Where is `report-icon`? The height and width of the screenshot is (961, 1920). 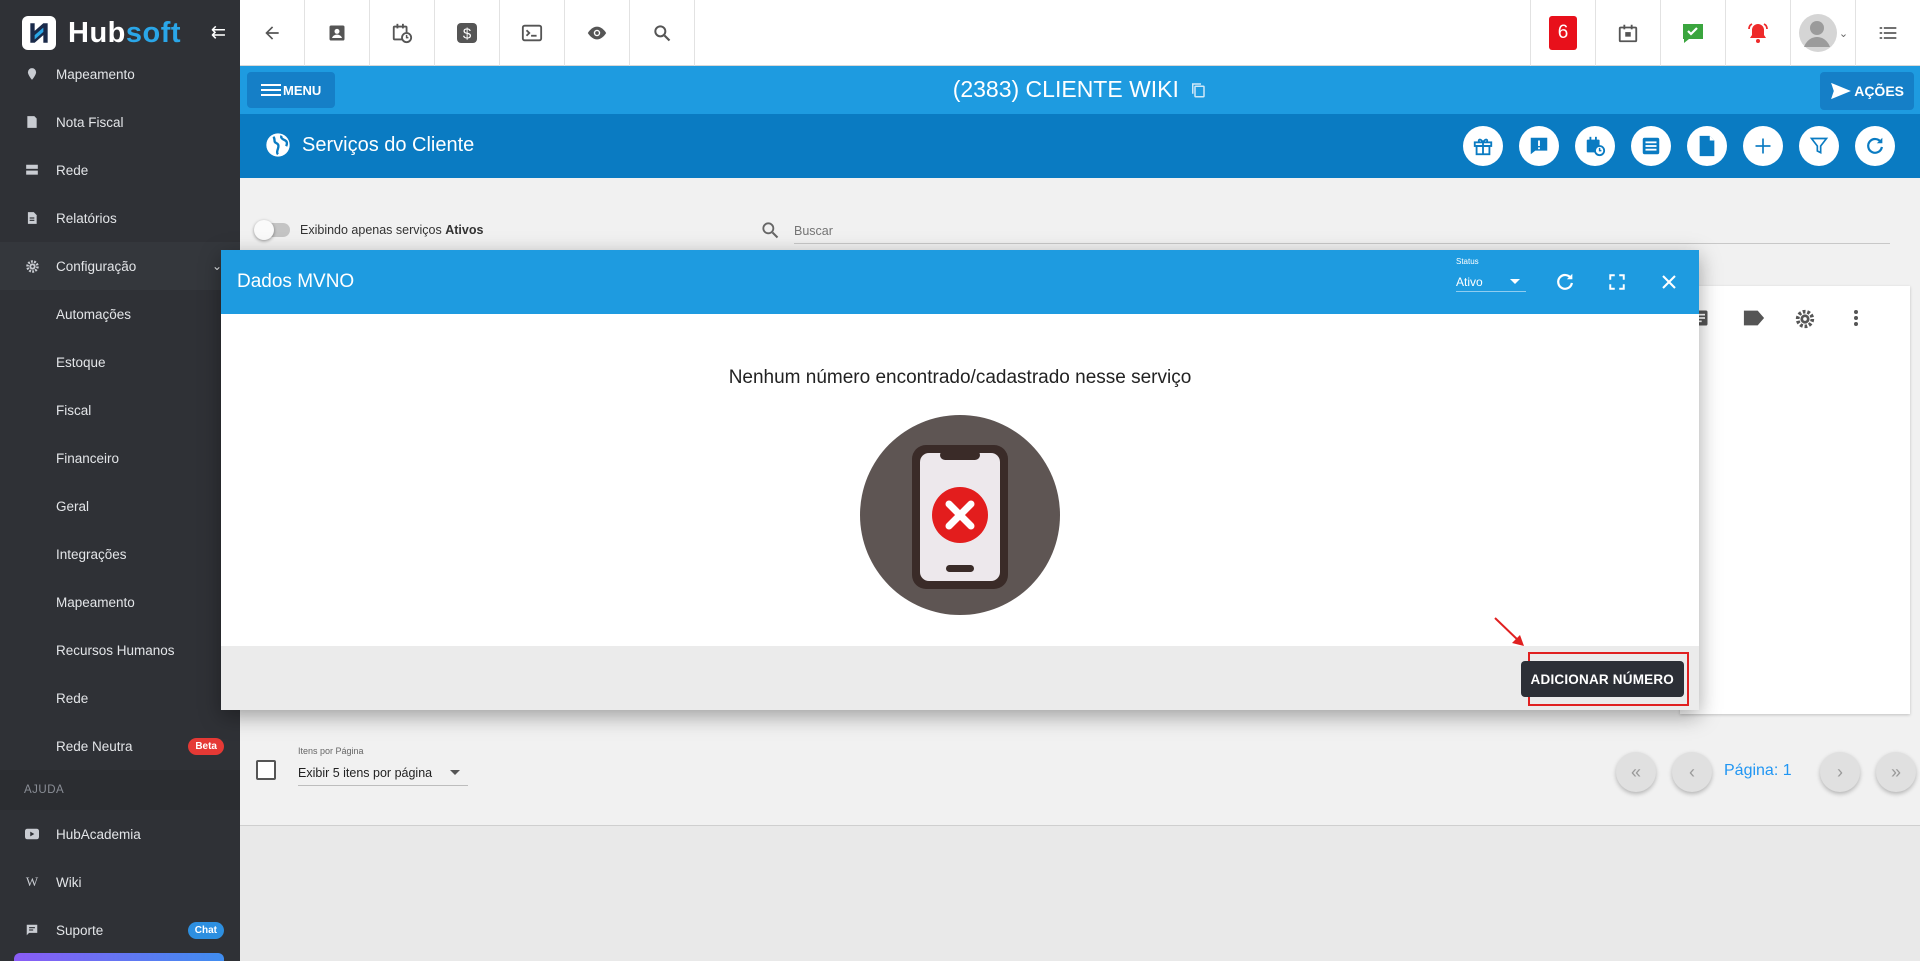
report-icon is located at coordinates (32, 218).